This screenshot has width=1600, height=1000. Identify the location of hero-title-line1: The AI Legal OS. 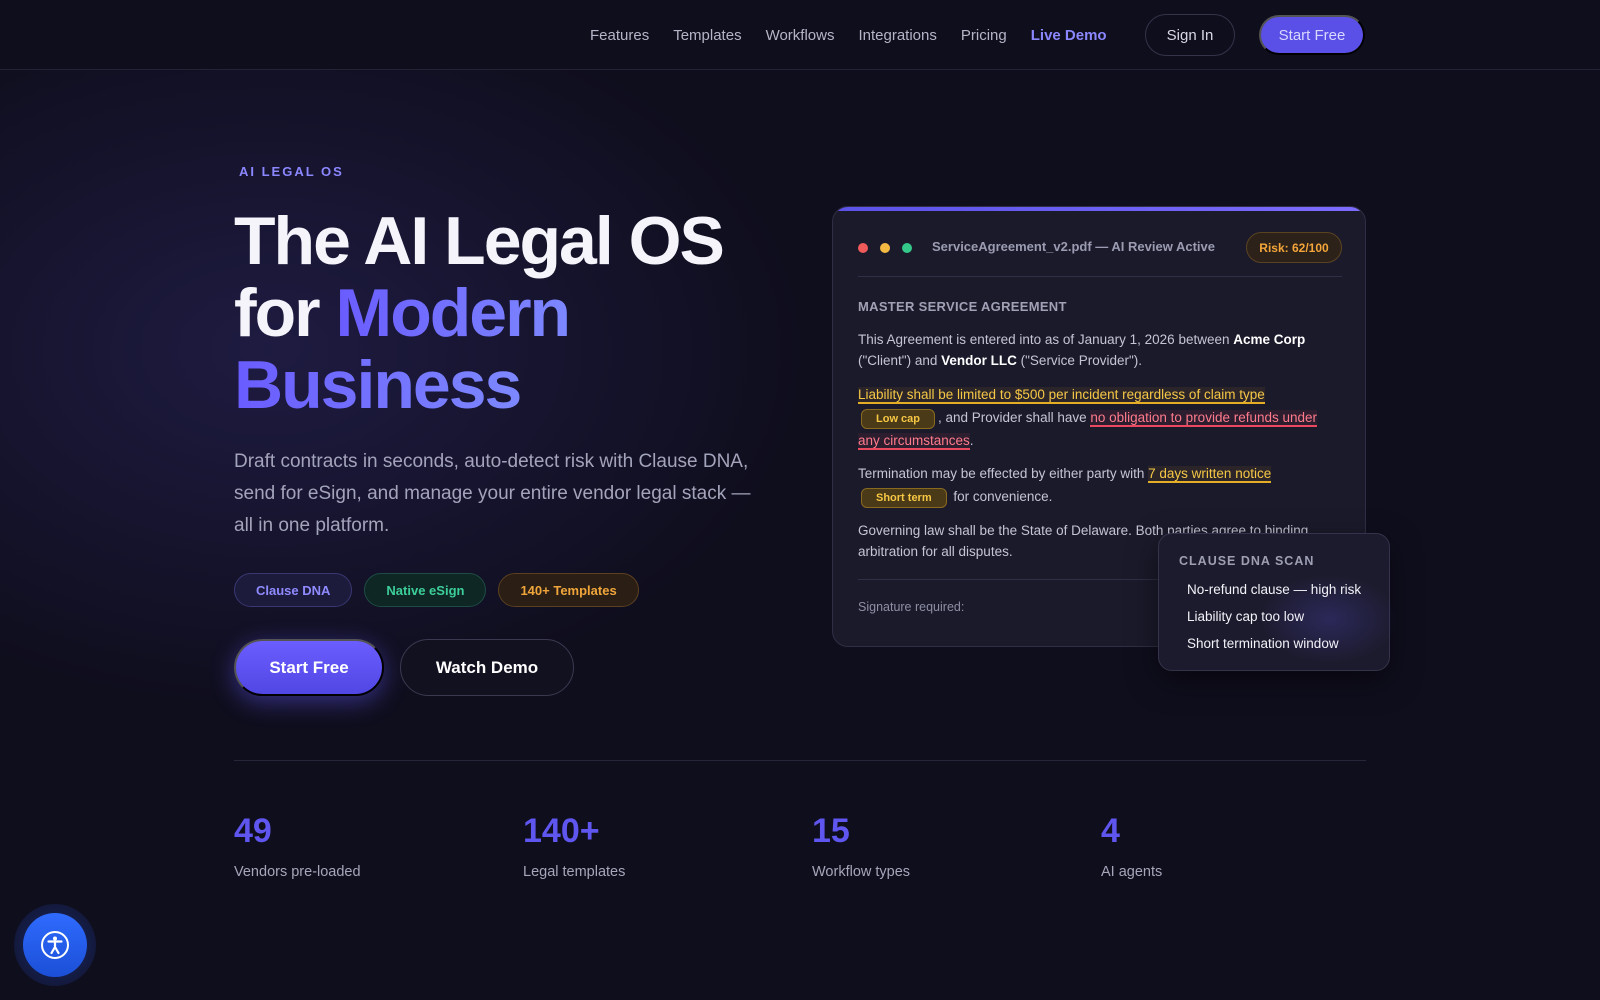
(479, 241).